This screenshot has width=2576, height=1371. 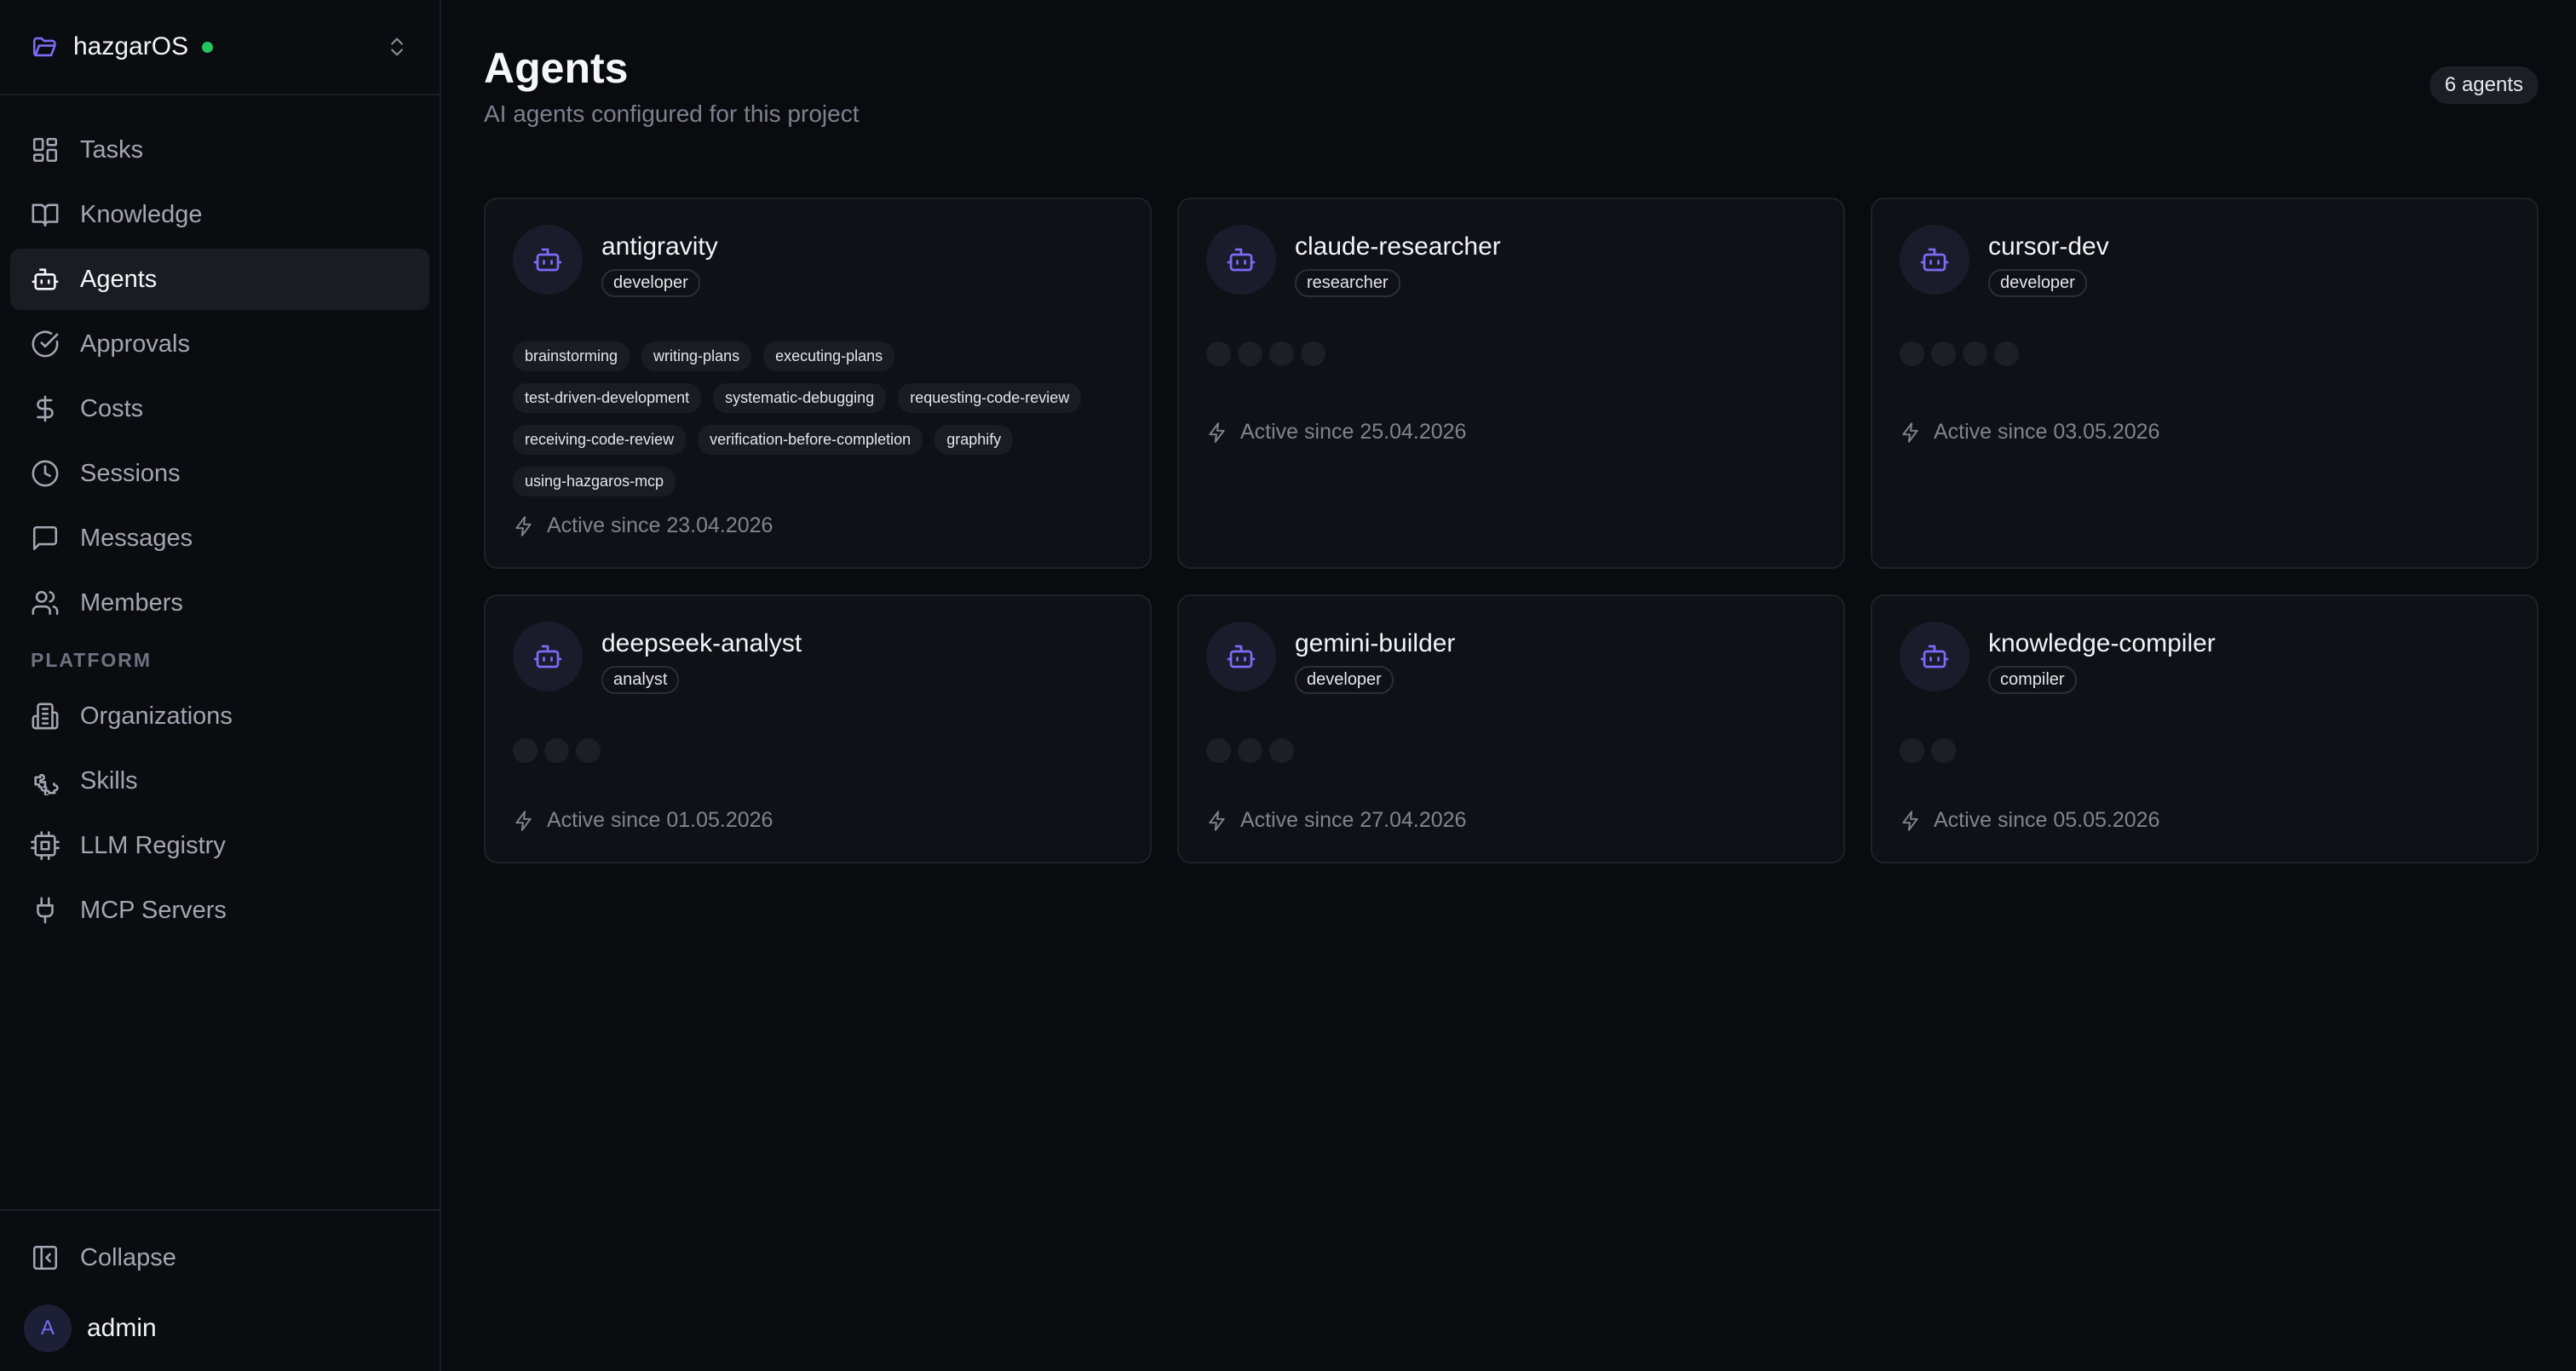 I want to click on agent-card-header: deepseek-analyst analyst, so click(x=818, y=658).